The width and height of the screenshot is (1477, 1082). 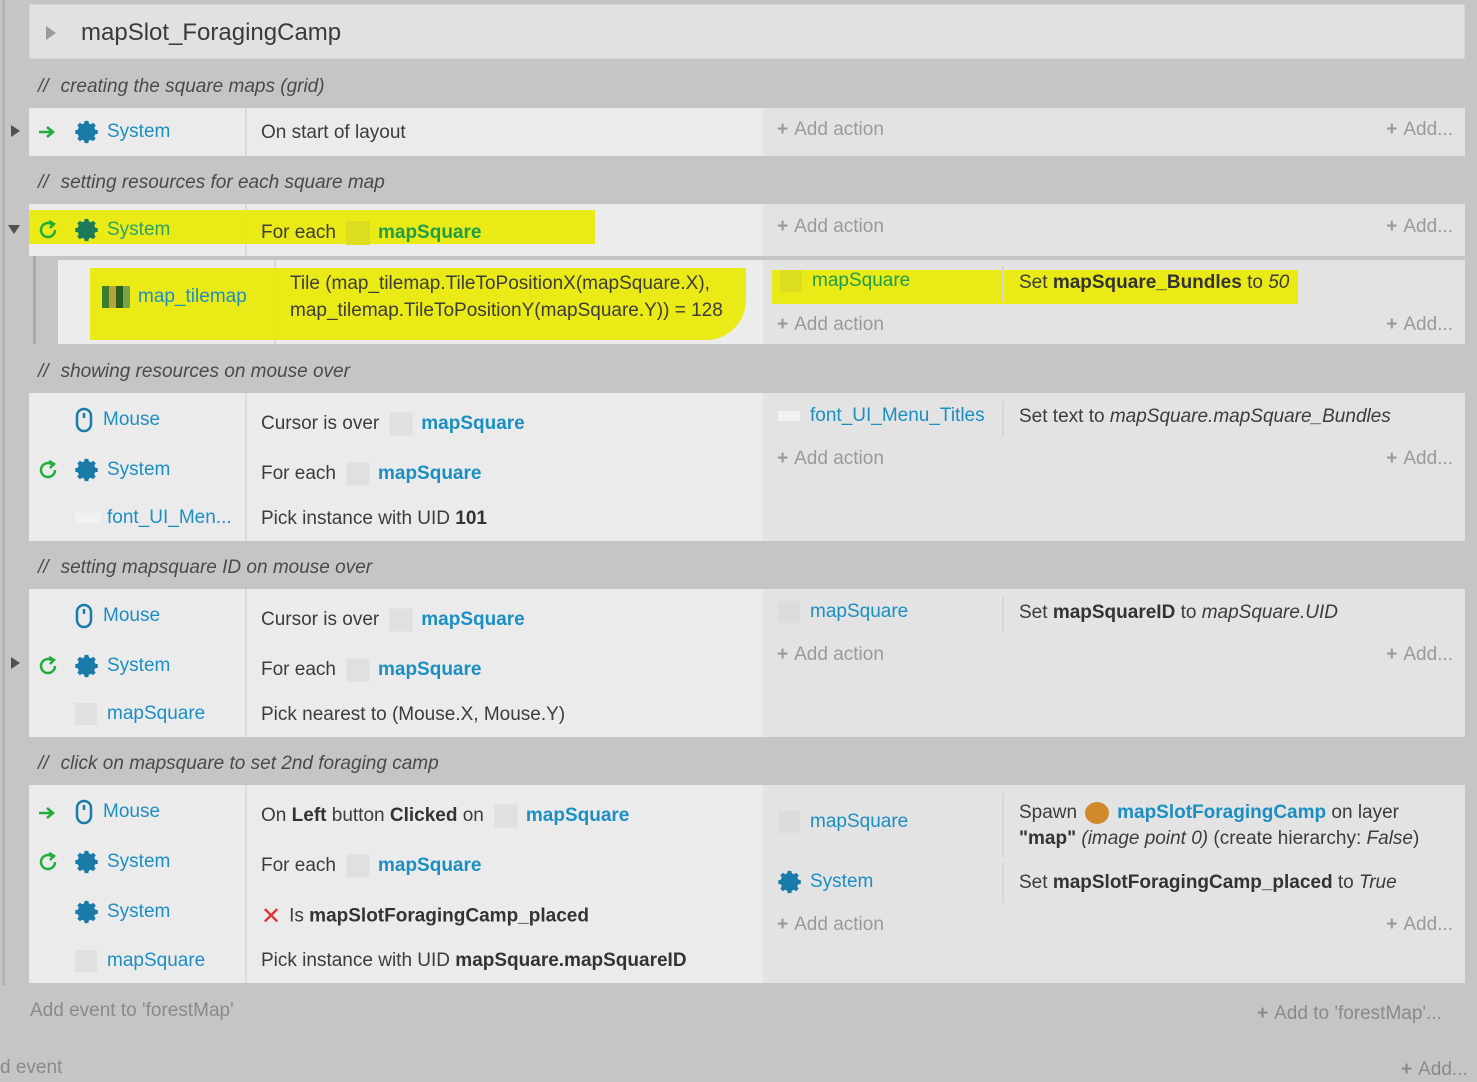 I want to click on action-set-id: Set mapSquareID to mapSquare.UID, so click(x=1178, y=613).